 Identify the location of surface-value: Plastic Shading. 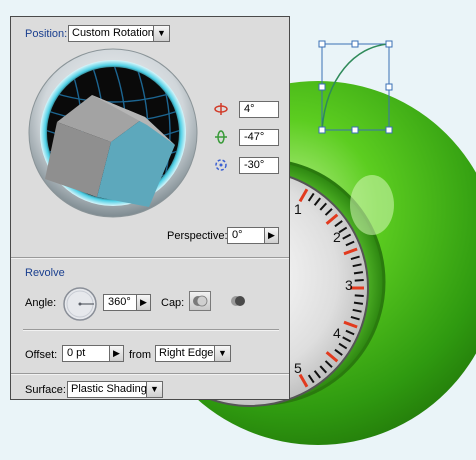
(109, 389).